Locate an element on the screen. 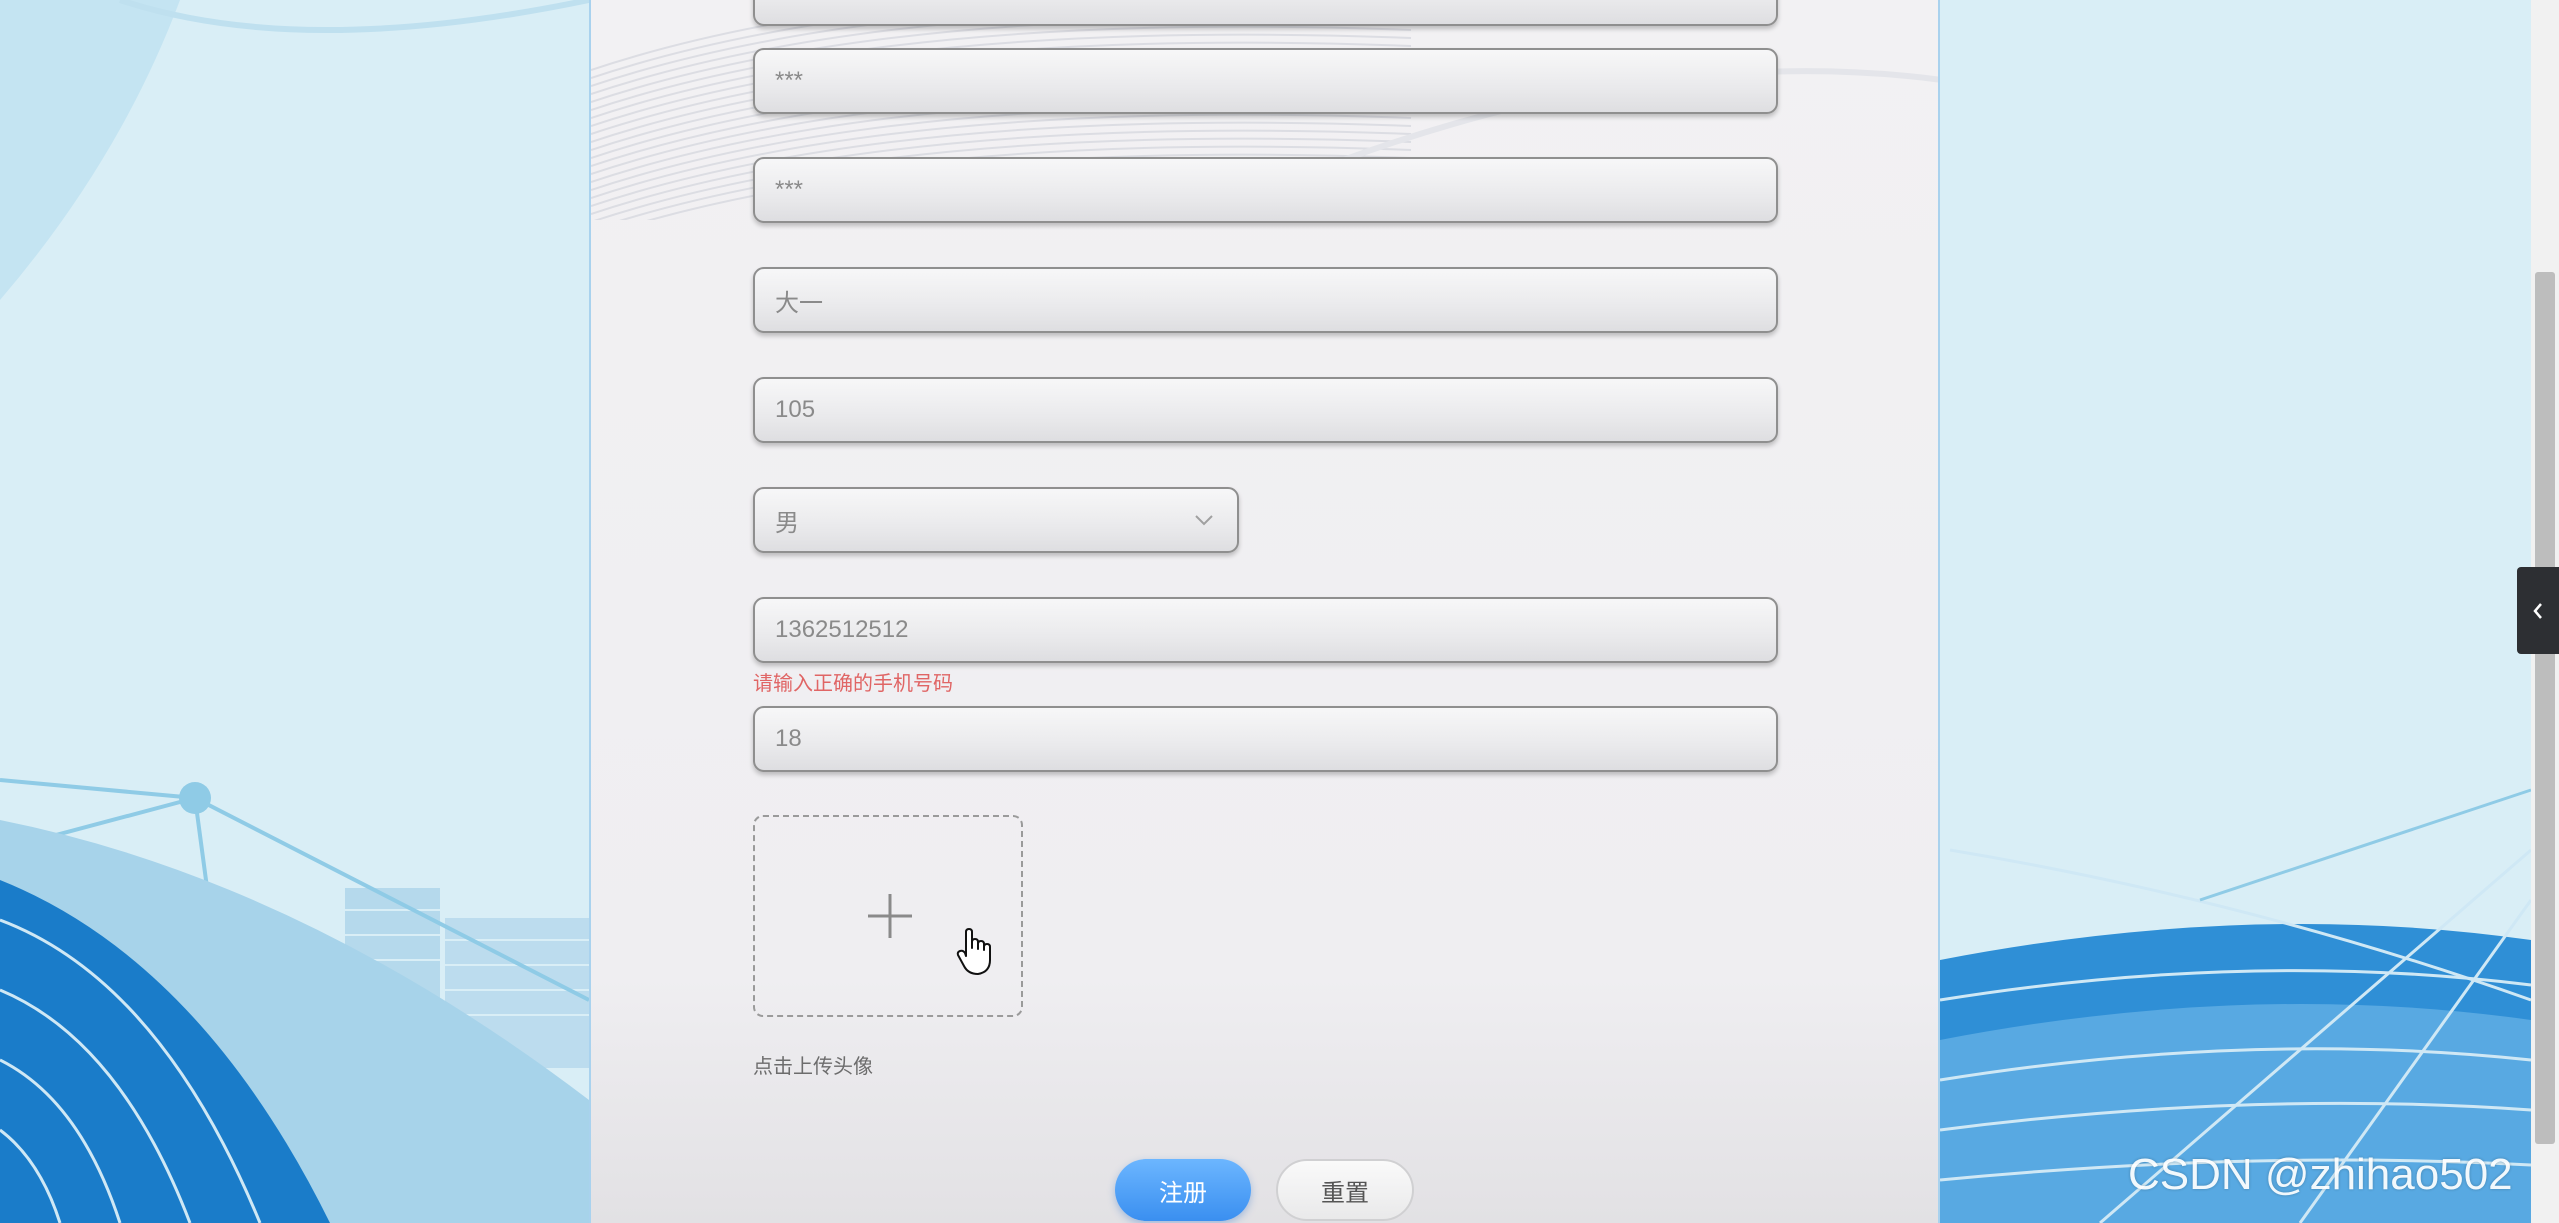 This screenshot has height=1223, width=2559. side-panel-toggle is located at coordinates (2538, 610).